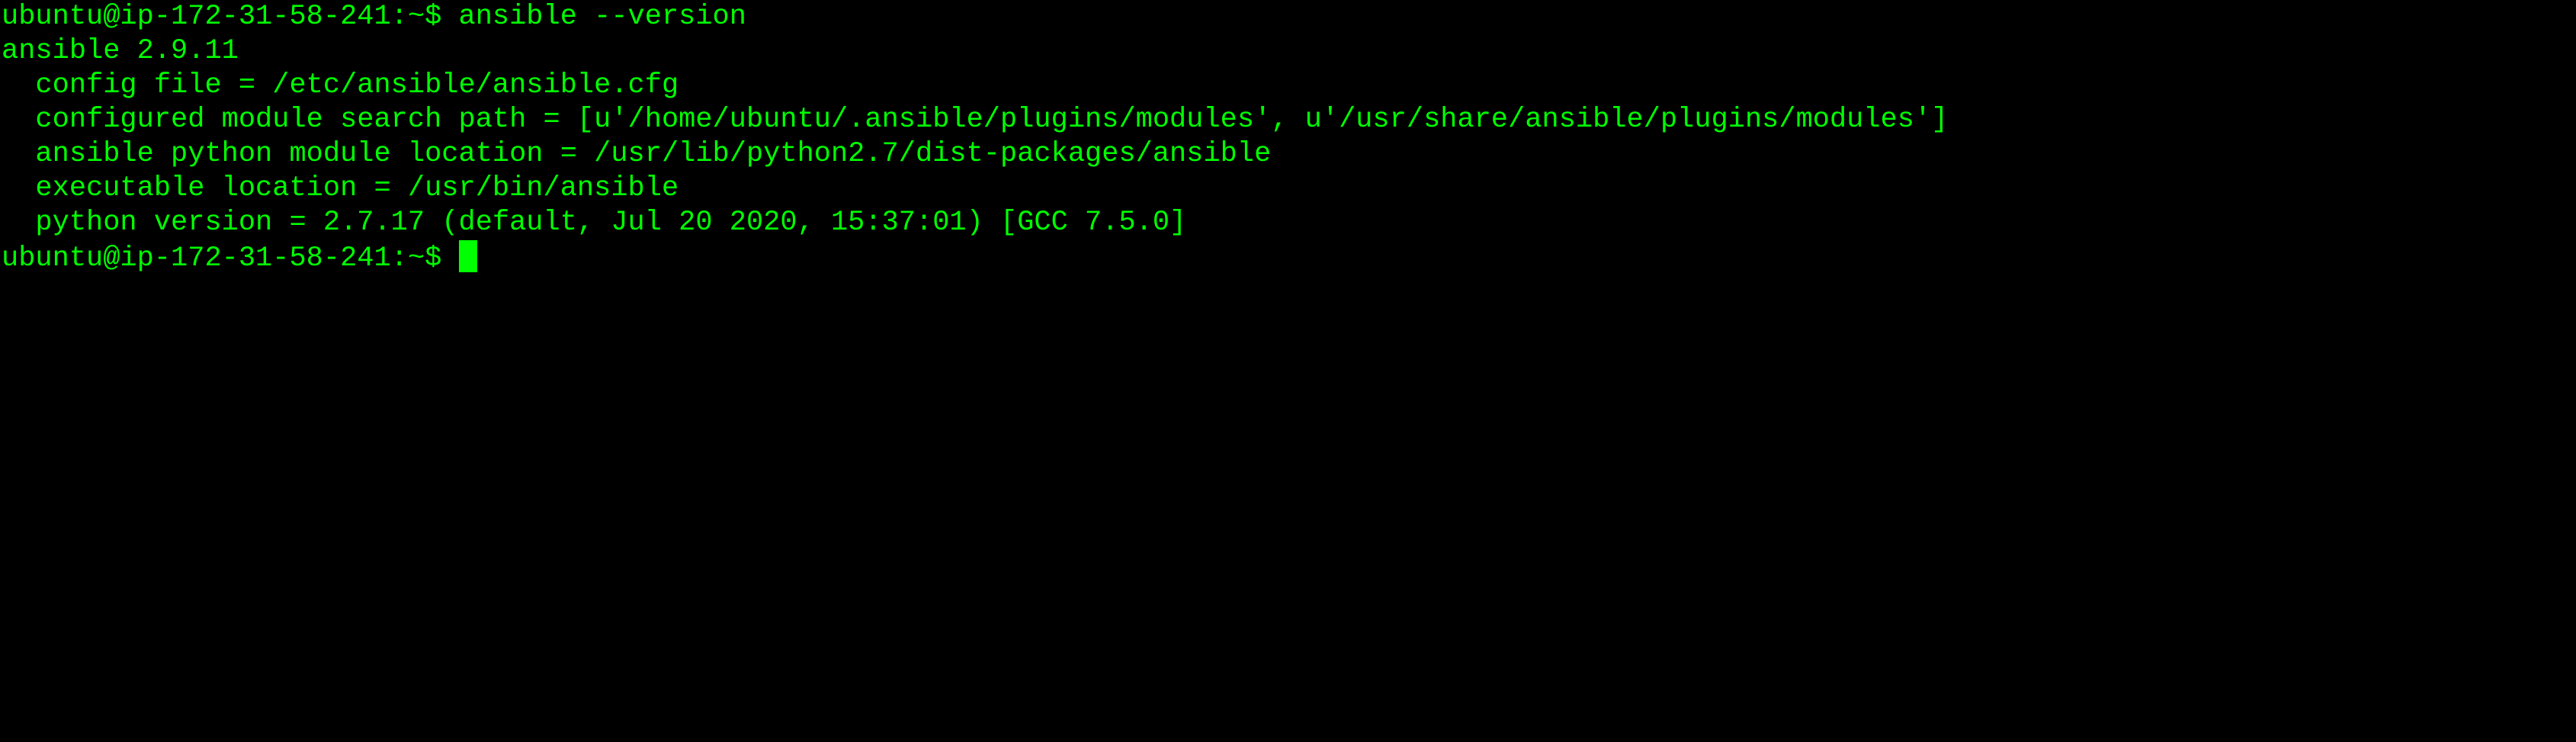  Describe the element at coordinates (120, 51) in the screenshot. I see `output-line-ansible-version: ansible 2.9.11` at that location.